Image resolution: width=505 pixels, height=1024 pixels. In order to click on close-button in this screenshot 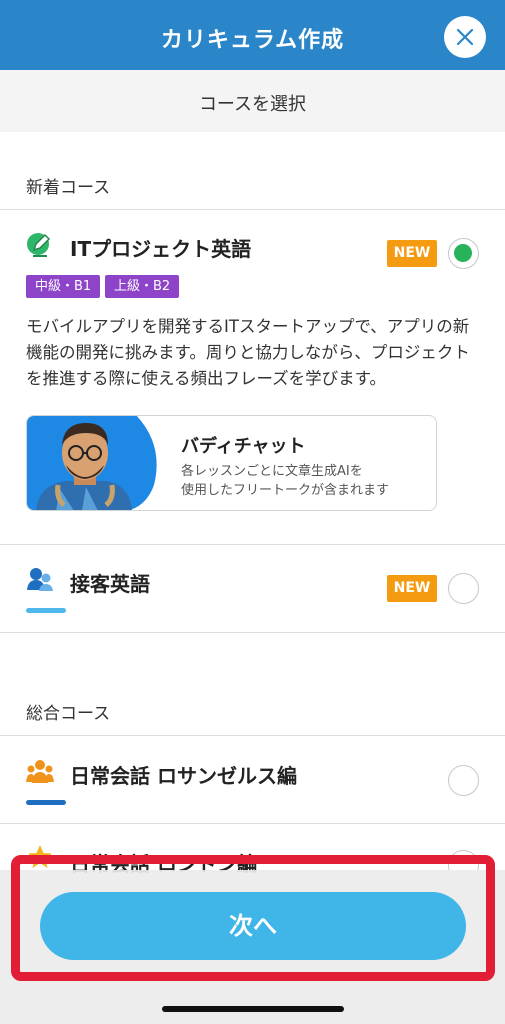, I will do `click(465, 37)`.